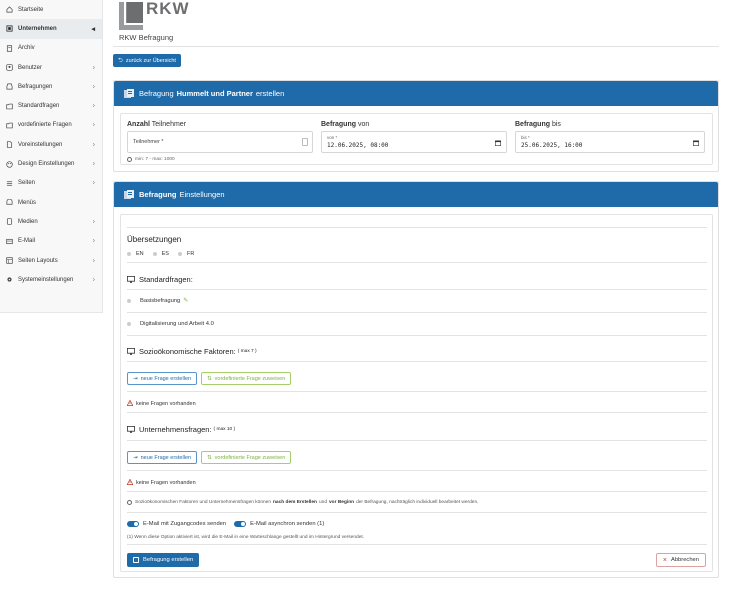  I want to click on new-socio-question-button: ⇥ neue Frage erstellen, so click(162, 378).